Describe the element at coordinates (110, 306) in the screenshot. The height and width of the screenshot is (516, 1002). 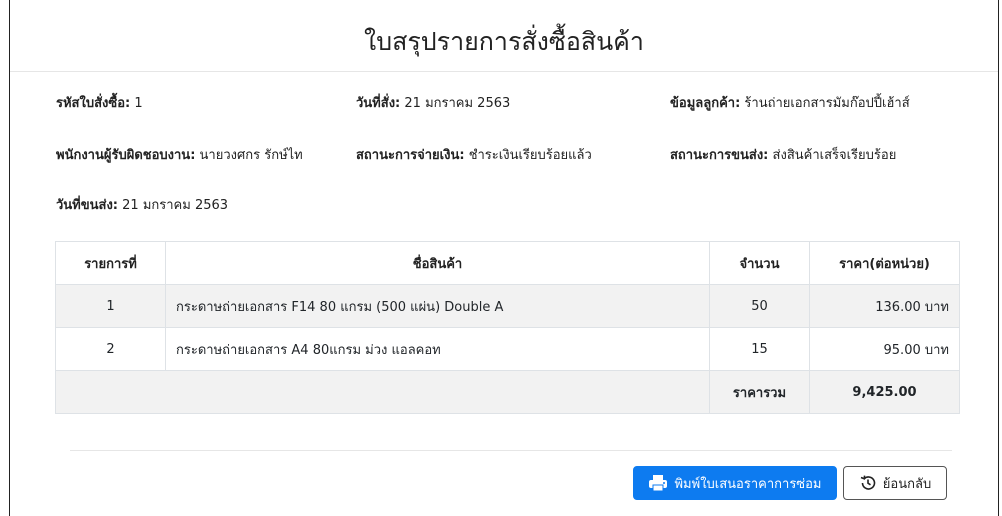
I see `item-no: 1` at that location.